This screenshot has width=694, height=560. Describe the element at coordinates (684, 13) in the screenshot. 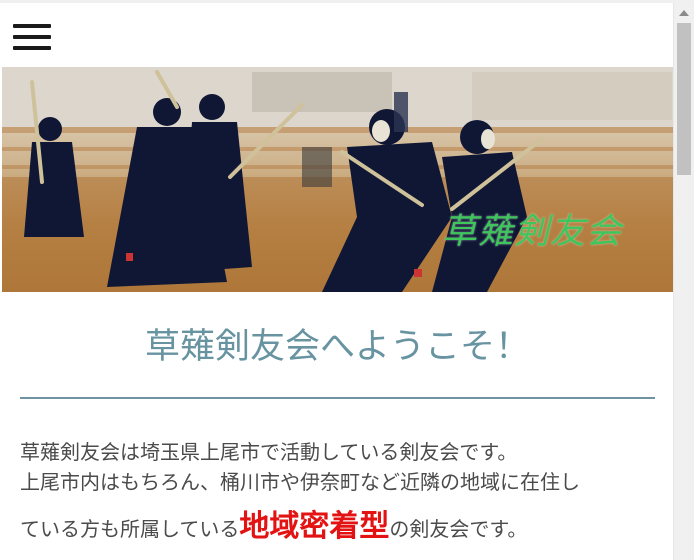

I see `scroll-up-arrow-icon` at that location.